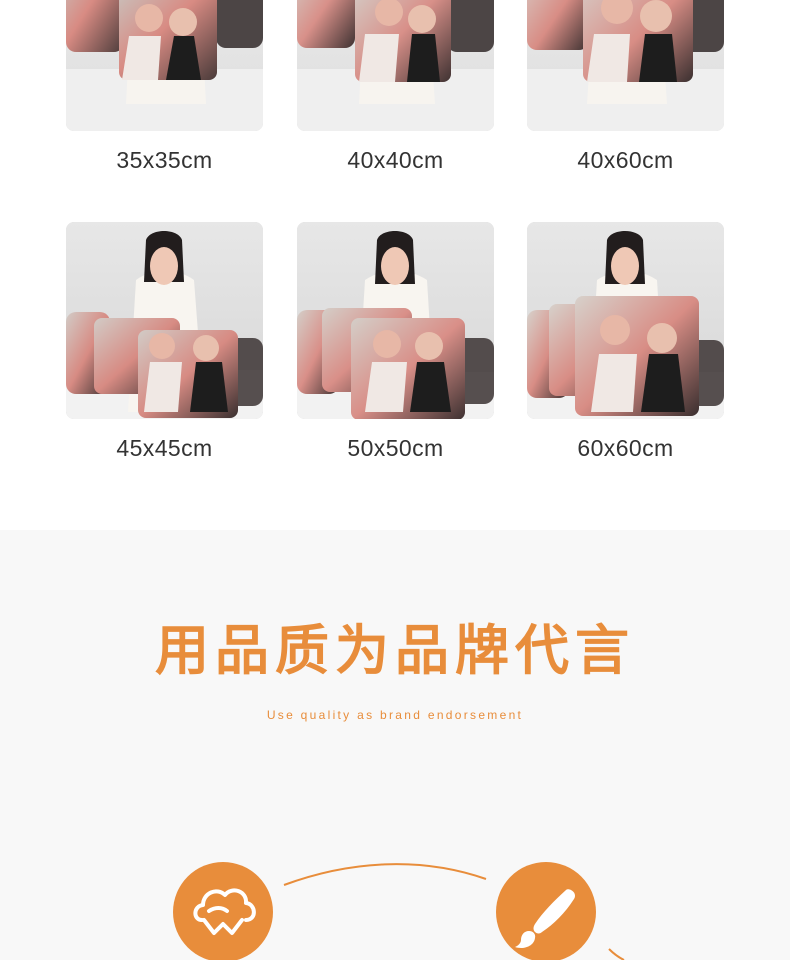 The width and height of the screenshot is (790, 960). I want to click on product-card-60x60: 60x60cm, so click(625, 342).